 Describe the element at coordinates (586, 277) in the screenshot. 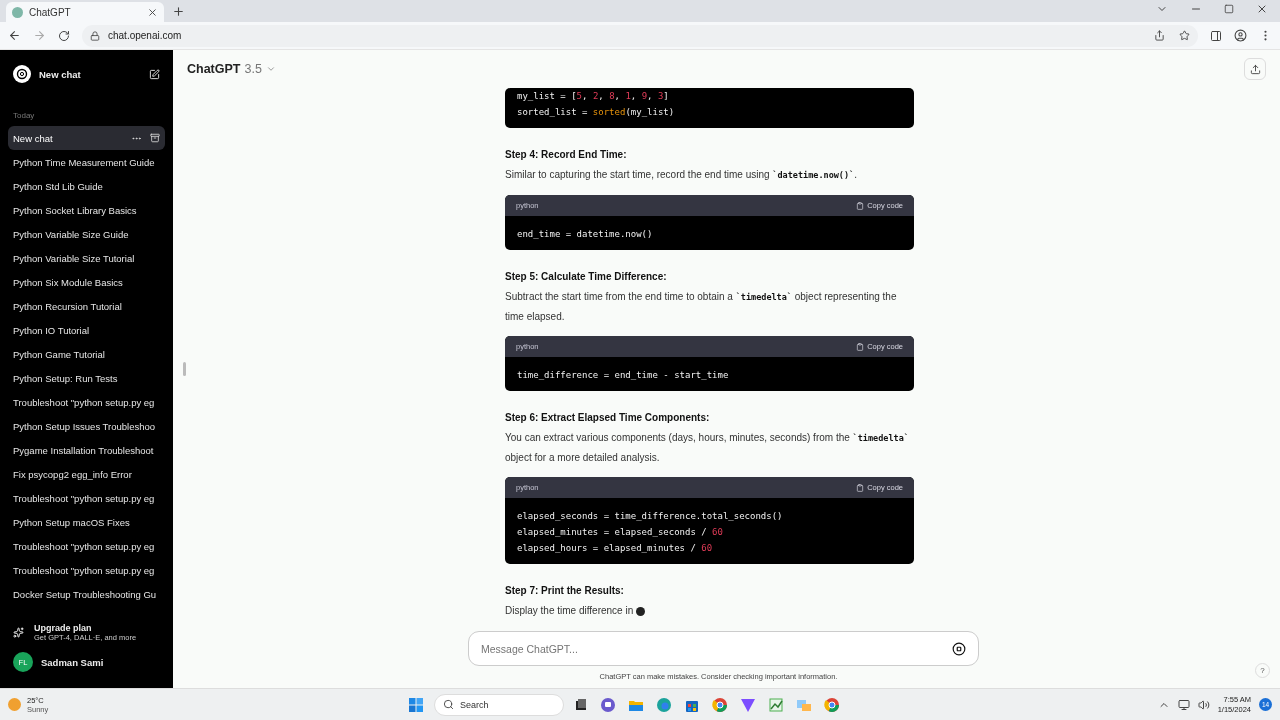

I see `step-heading: Step 5: Calculate Time Difference:` at that location.